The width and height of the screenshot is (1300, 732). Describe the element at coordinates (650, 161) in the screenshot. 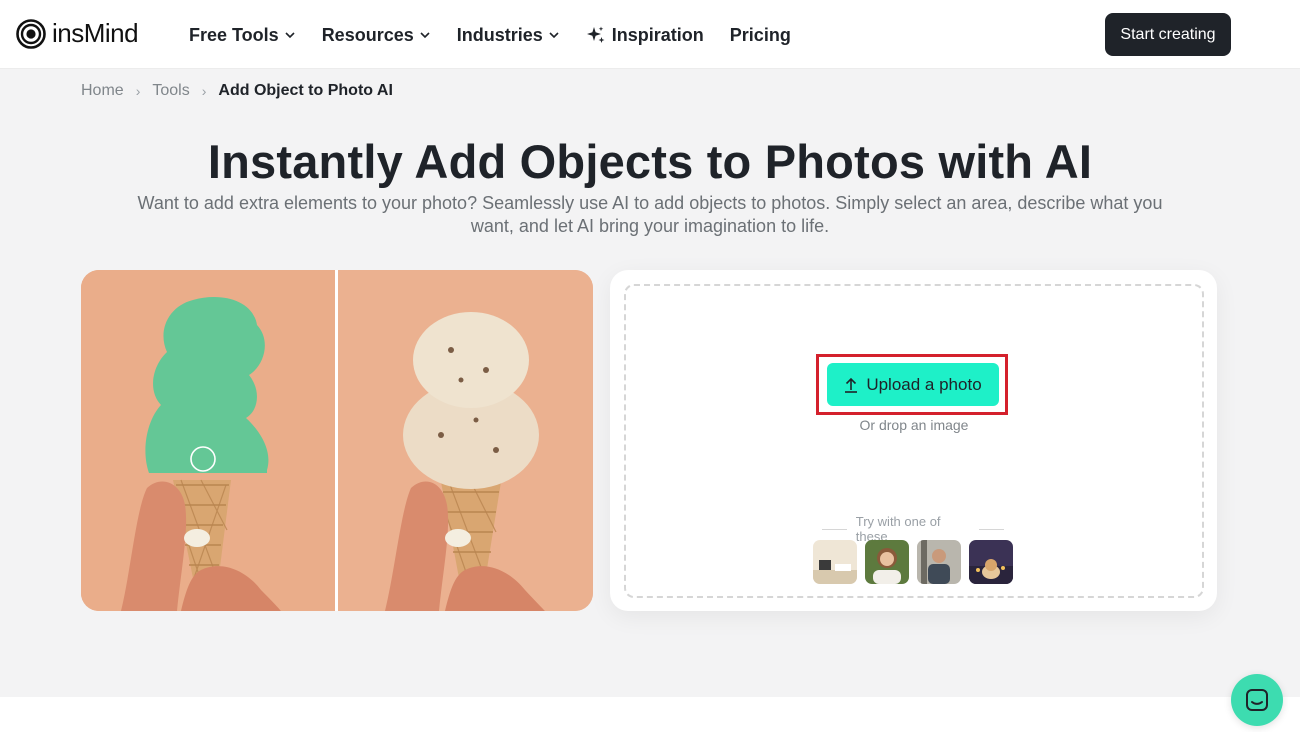

I see `page-title: Instantly Add Objects to Photos with AI` at that location.